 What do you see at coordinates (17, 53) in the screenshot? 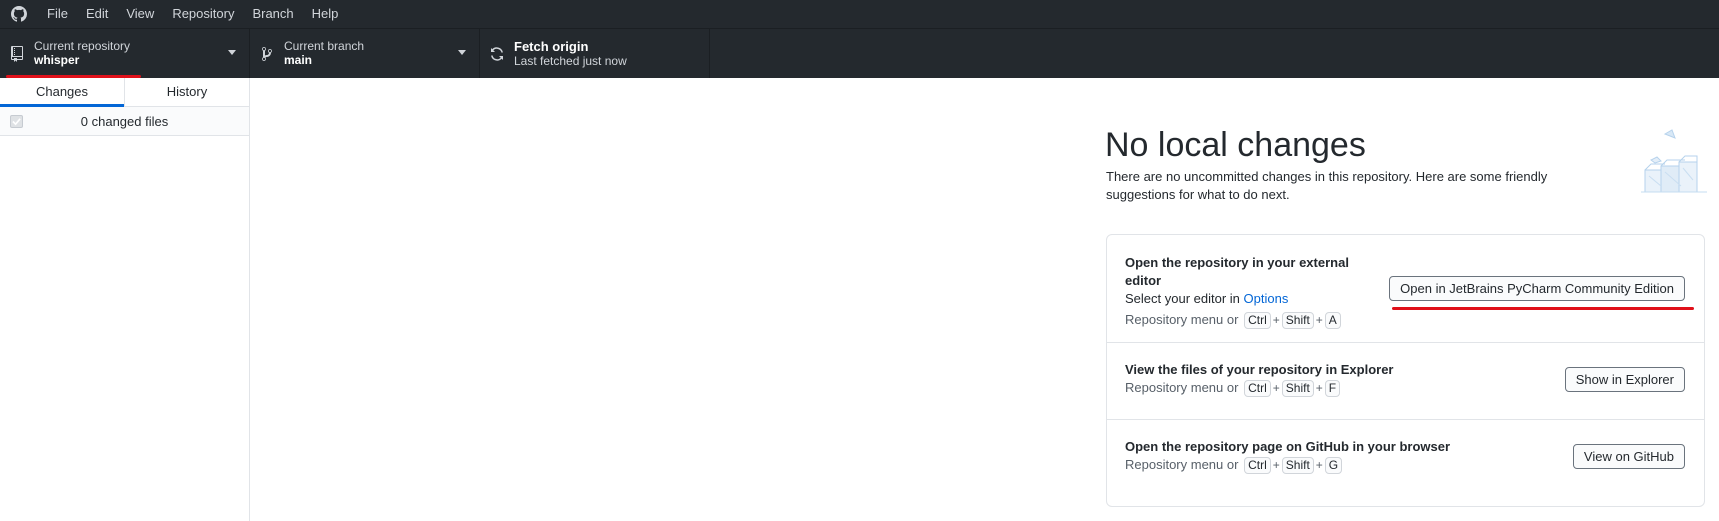
I see `repo-icon` at bounding box center [17, 53].